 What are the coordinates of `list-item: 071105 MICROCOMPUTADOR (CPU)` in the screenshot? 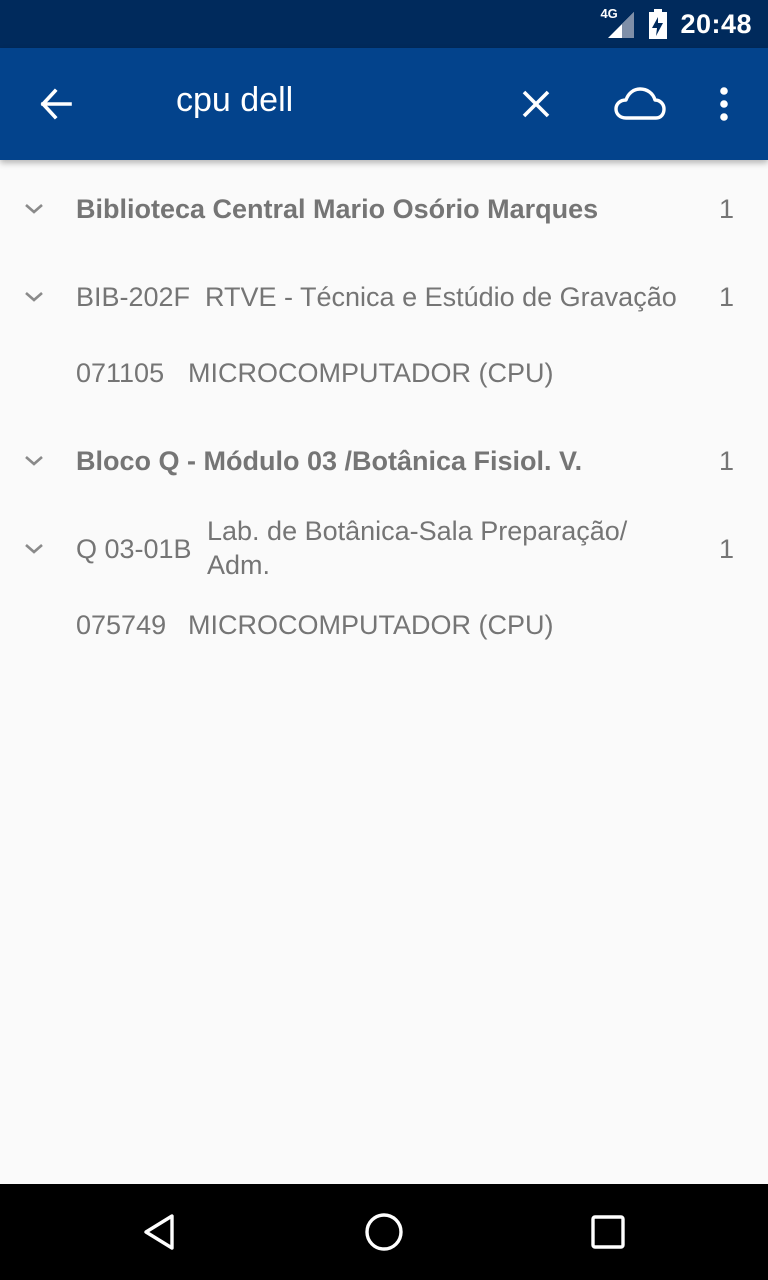 It's located at (384, 380).